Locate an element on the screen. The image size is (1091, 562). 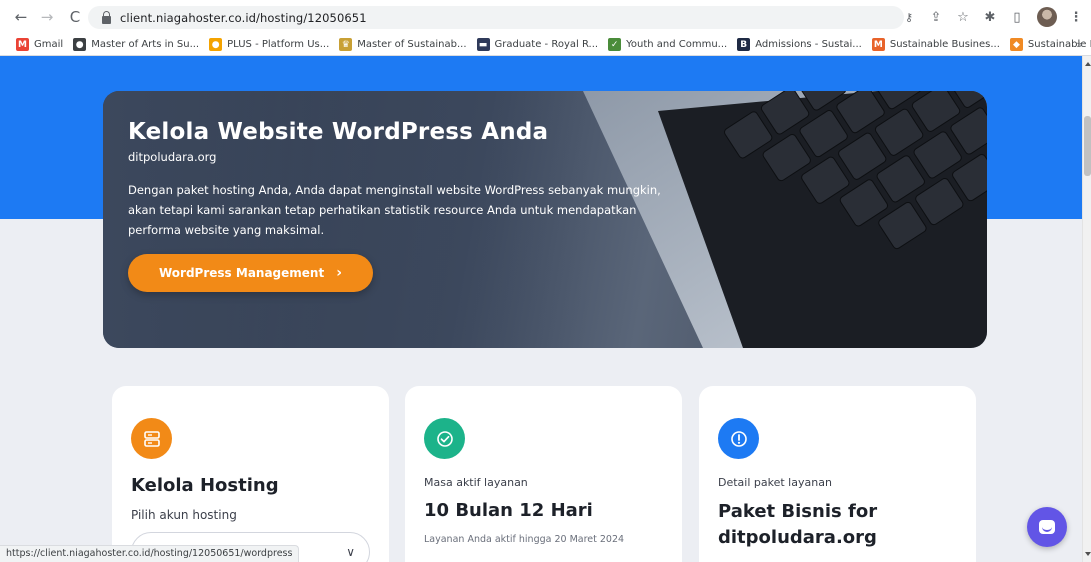
wordpress-management-label: WordPress Management is located at coordinates (242, 273).